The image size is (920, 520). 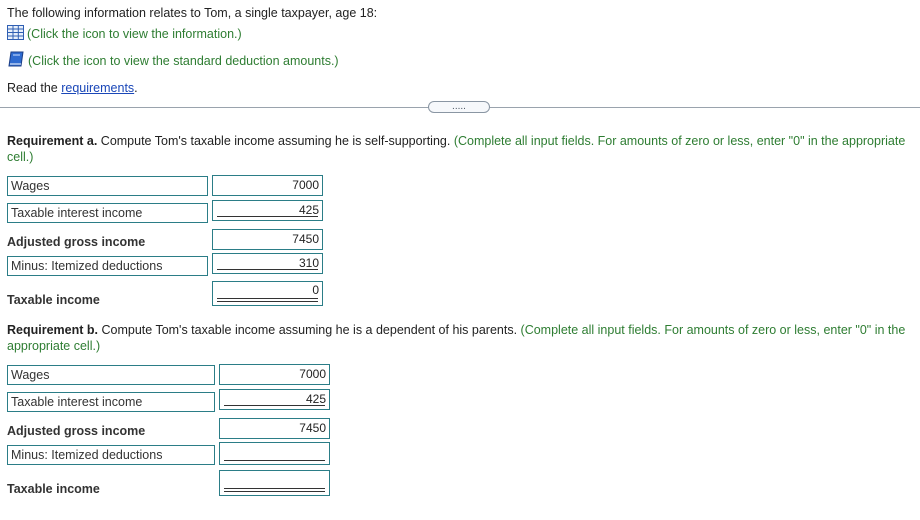 What do you see at coordinates (107, 266) in the screenshot?
I see `req-a-itemized-label: Minus: Itemized deductions` at bounding box center [107, 266].